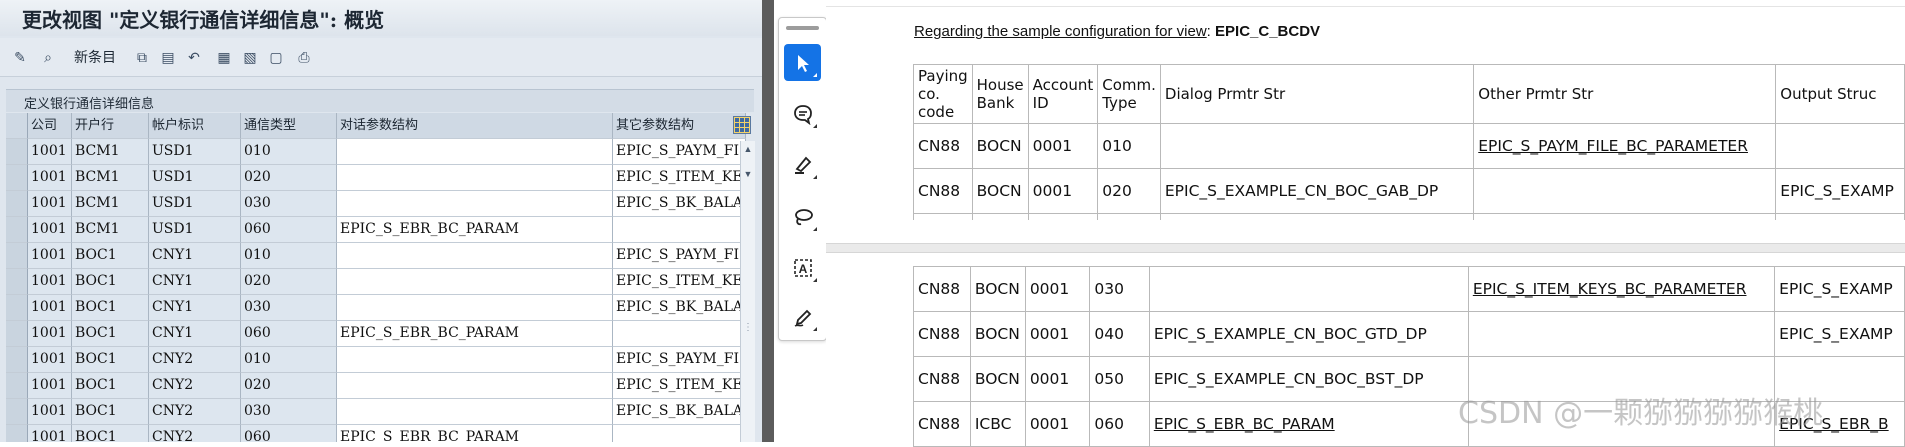 This screenshot has width=1905, height=447. I want to click on table-row: 1001 BOC1 CNY1 060 EPIC_S_EBR_BC_PARAM, so click(376, 334).